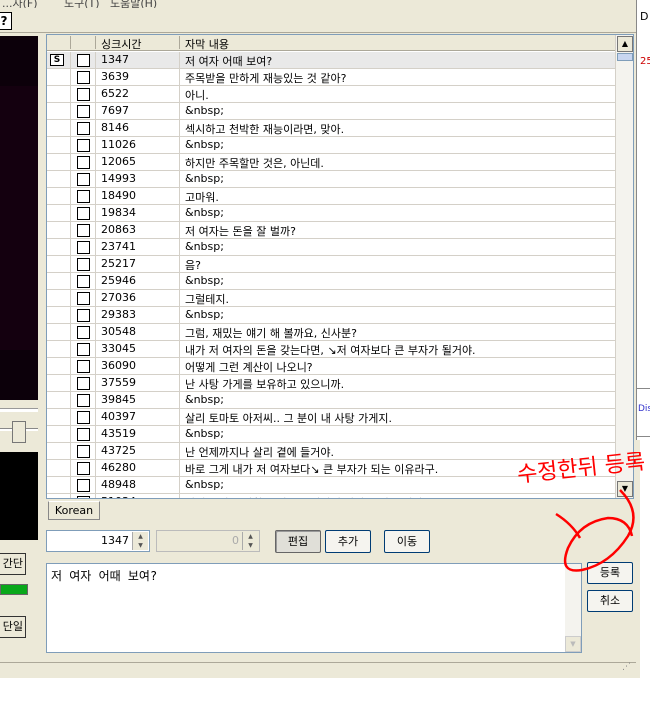 The width and height of the screenshot is (650, 712). What do you see at coordinates (331, 94) in the screenshot?
I see `table-row: 6522 아니.` at bounding box center [331, 94].